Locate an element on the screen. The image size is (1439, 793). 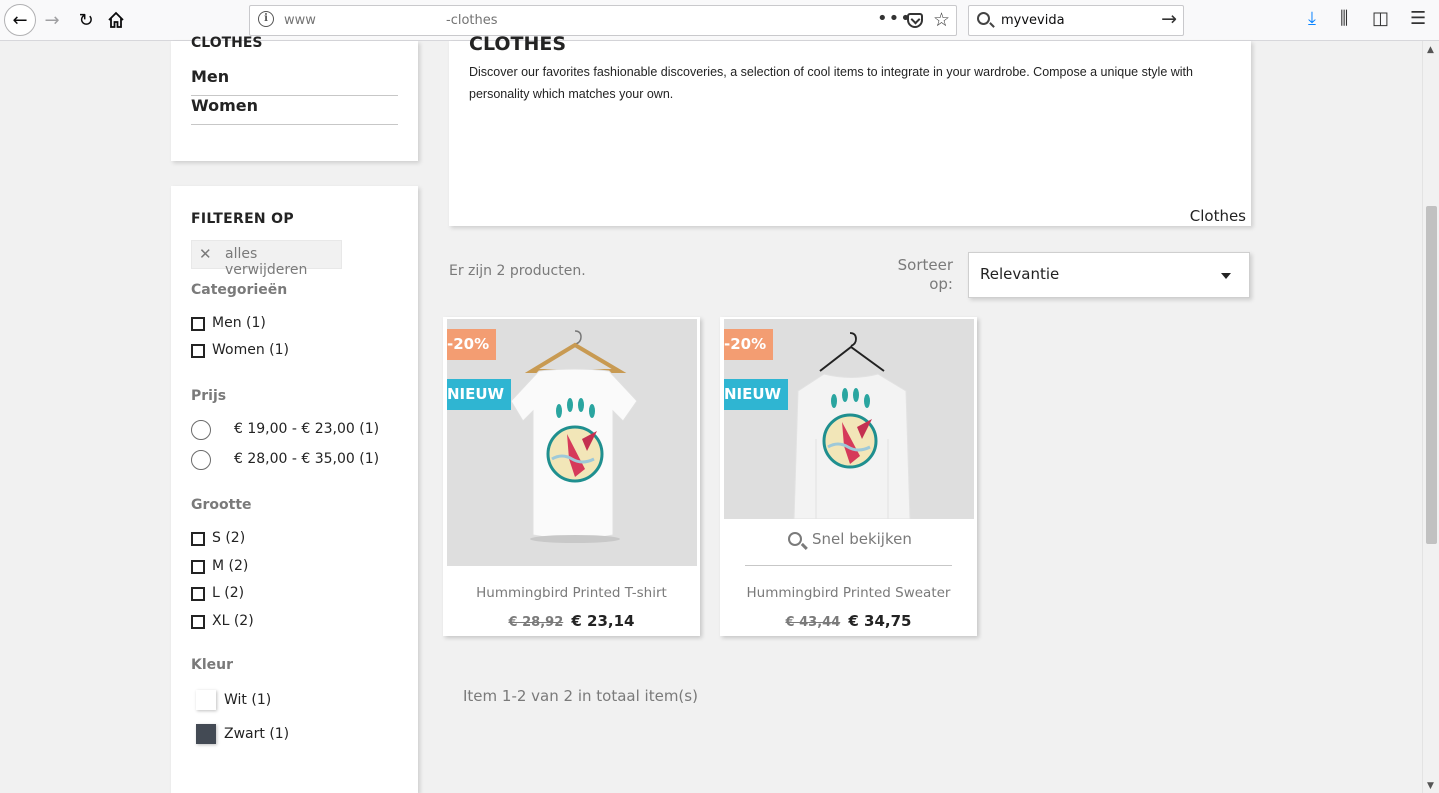
pagination-summary: Item 1-2 van 2 in totaal item(s) is located at coordinates (580, 696).